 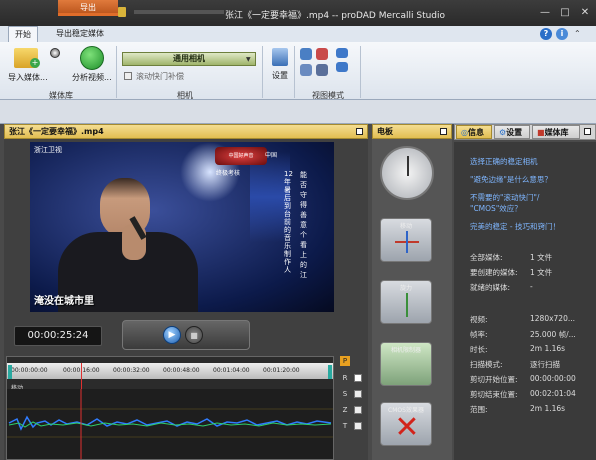 I want to click on app-icon, so click(x=122, y=12).